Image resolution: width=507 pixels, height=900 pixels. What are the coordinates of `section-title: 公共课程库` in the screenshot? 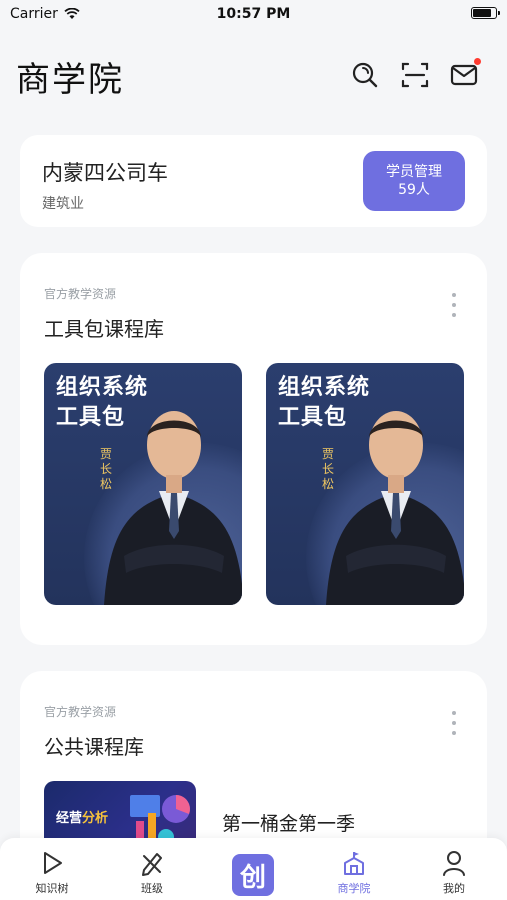 It's located at (94, 747).